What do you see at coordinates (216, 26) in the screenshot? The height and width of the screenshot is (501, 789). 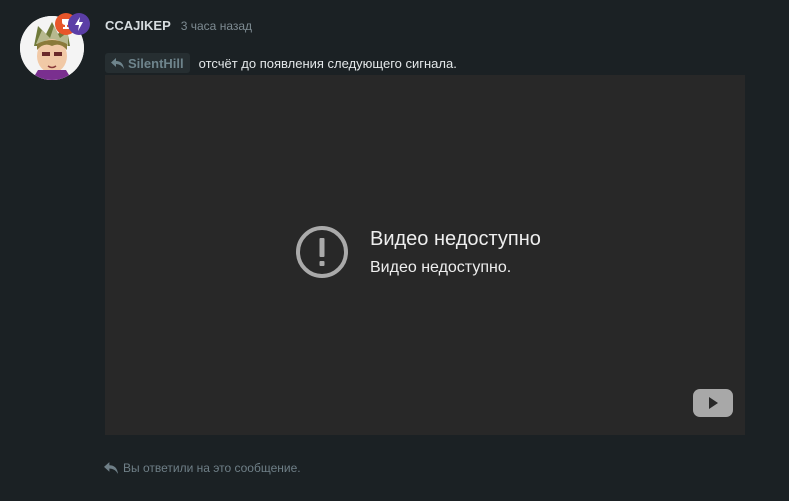 I see `timestamp: 3 часа назад` at bounding box center [216, 26].